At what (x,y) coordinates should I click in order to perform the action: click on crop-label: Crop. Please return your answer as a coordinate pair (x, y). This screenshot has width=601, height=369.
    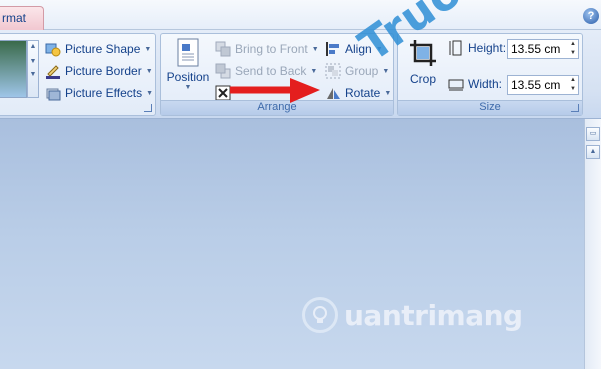
    Looking at the image, I should click on (422, 79).